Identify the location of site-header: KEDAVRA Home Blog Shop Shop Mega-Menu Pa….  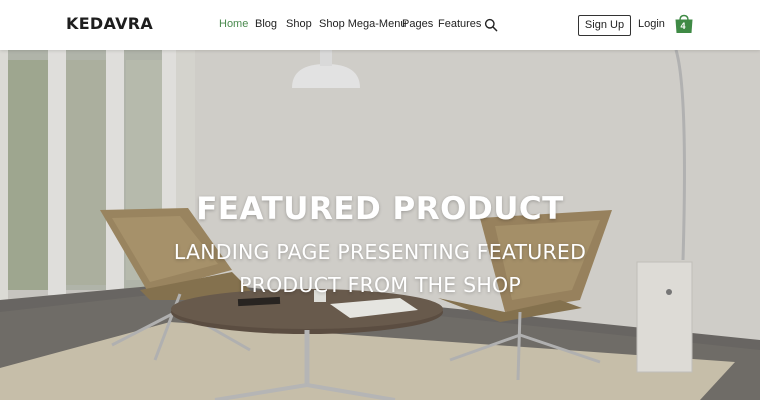
(380, 25).